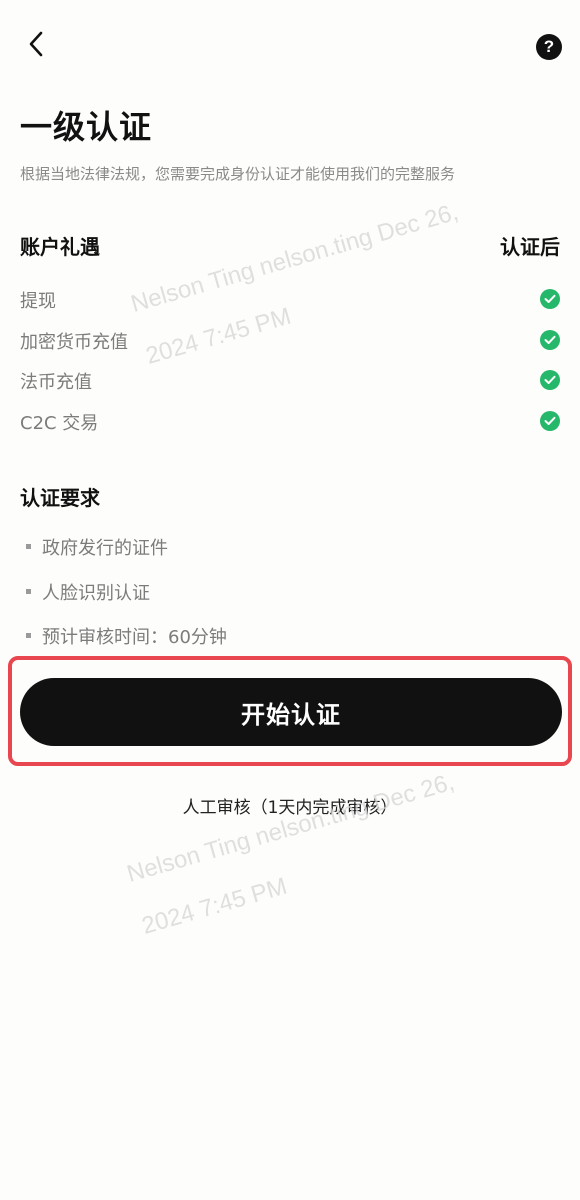 This screenshot has width=580, height=1200. What do you see at coordinates (56, 382) in the screenshot?
I see `benefit-label: 法币充值` at bounding box center [56, 382].